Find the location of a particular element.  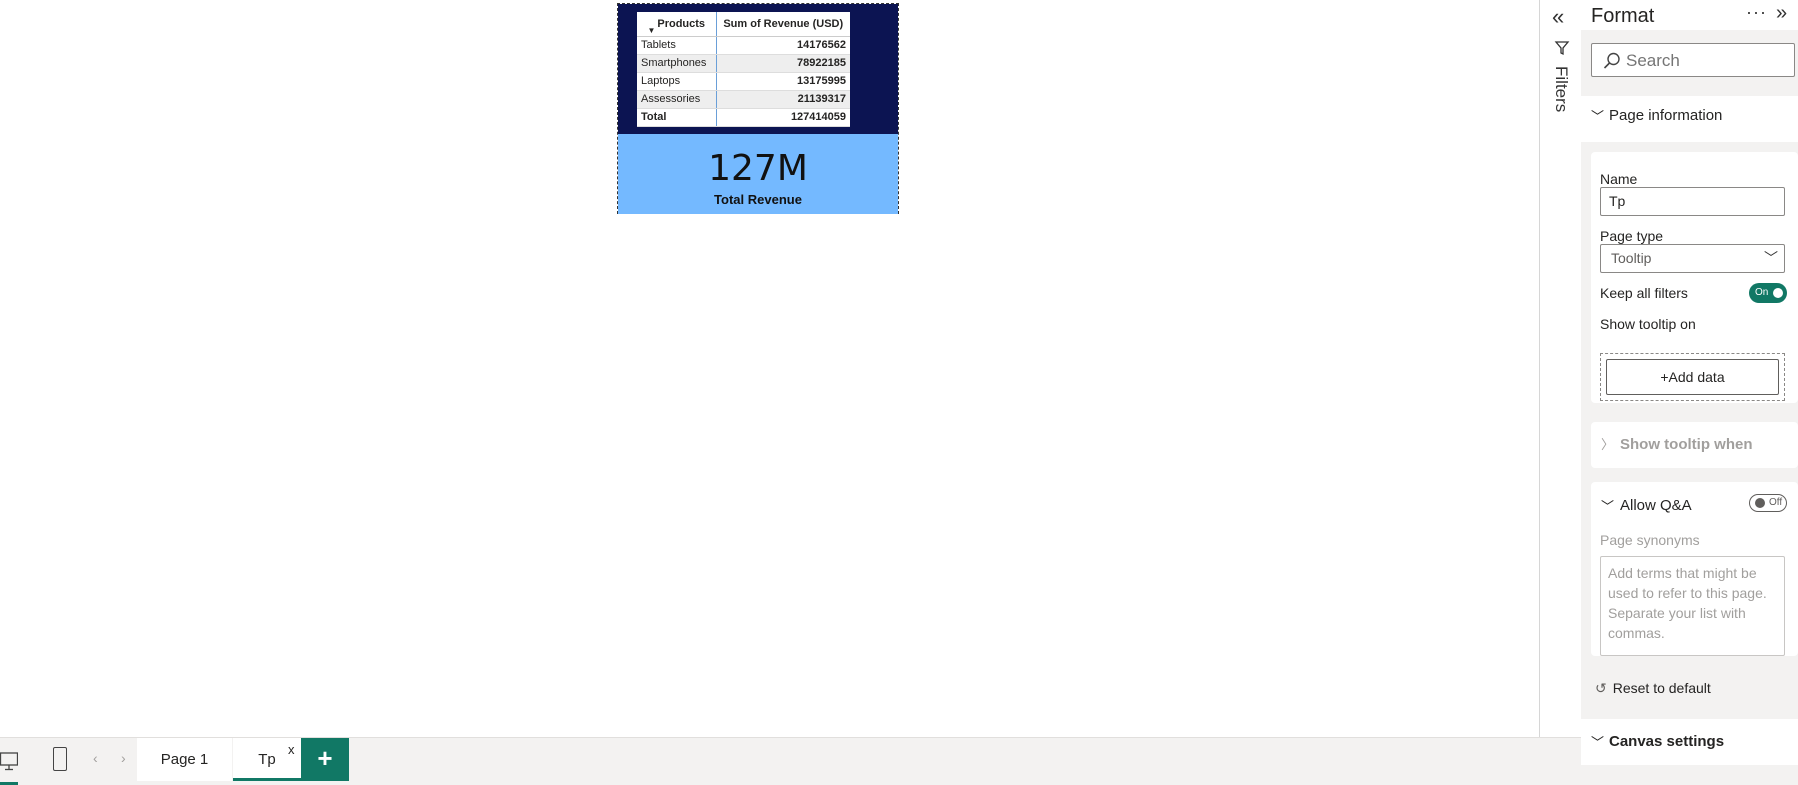

sort-down-icon: ▼ is located at coordinates (651, 30).